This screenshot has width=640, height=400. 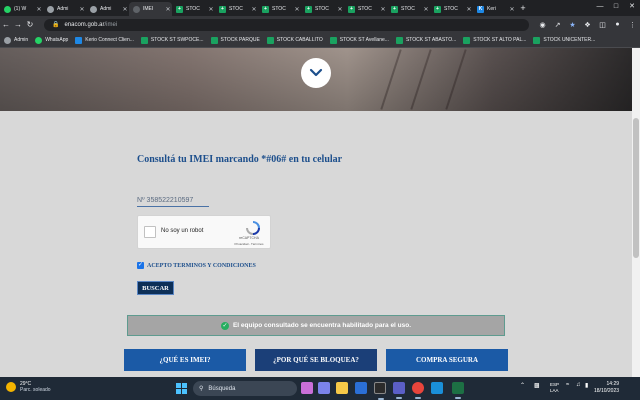 I want to click on toolbar-icons: ◉ ↗ ★ ❖ ◫ ● ⋮, so click(x=587, y=25).